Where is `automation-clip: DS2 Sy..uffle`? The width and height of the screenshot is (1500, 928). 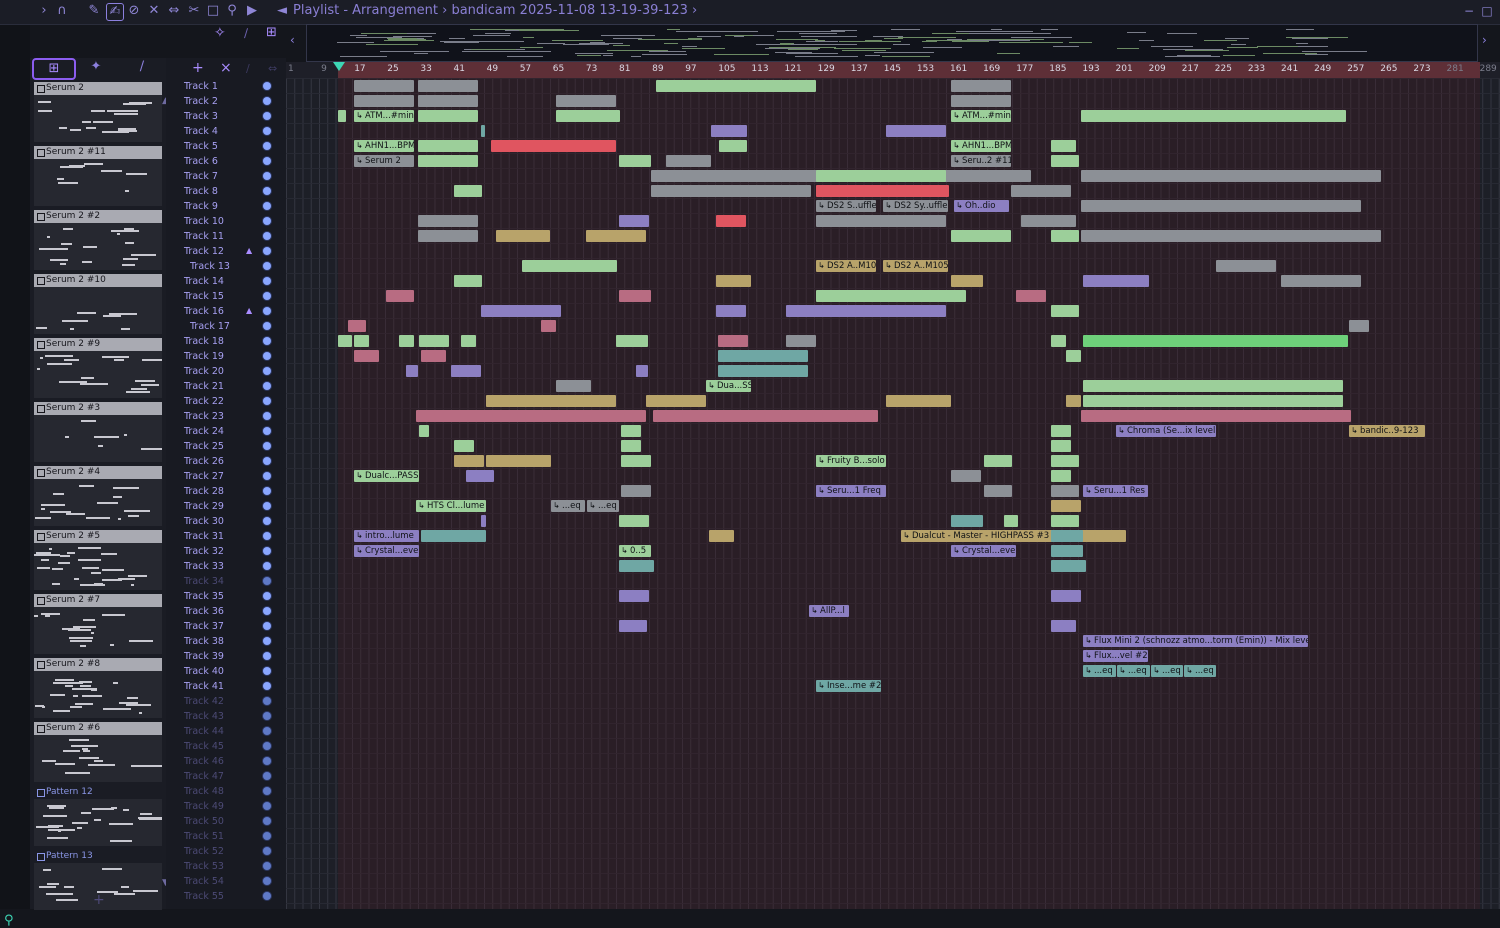 automation-clip: DS2 Sy..uffle is located at coordinates (915, 206).